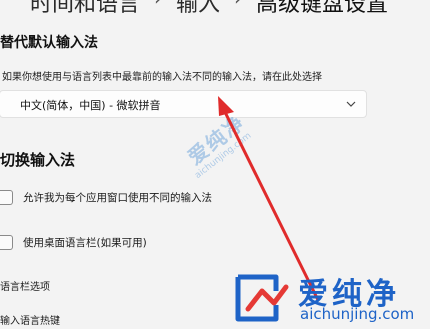 This screenshot has width=430, height=329. I want to click on aichunjing-logo-icon, so click(262, 298).